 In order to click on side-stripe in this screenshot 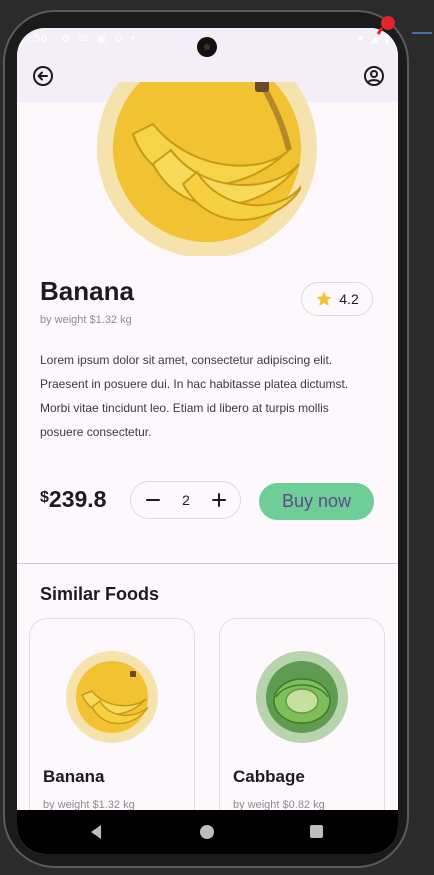, I will do `click(422, 33)`.